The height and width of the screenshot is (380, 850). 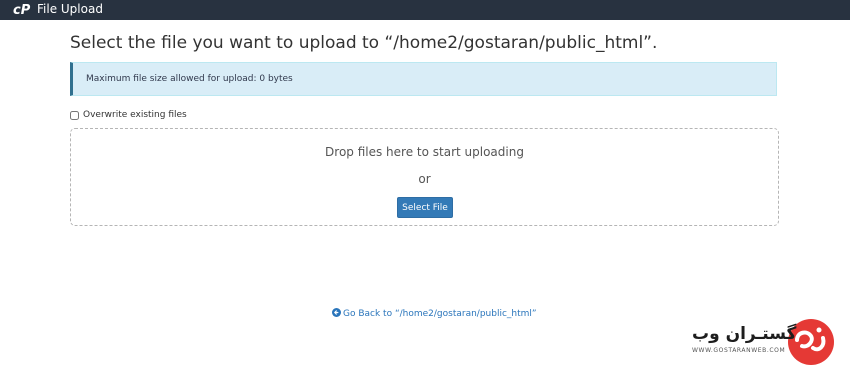 I want to click on go-back-text: Go Back to “/home2/gostaran/public_html”, so click(x=440, y=314).